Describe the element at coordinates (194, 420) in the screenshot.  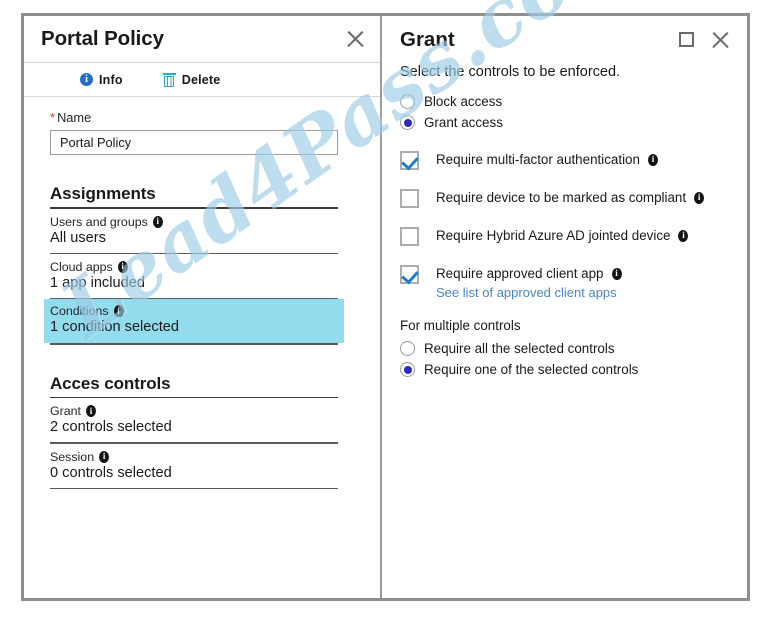
I see `access-control-row-grant: Grant i 2 controls selected` at that location.